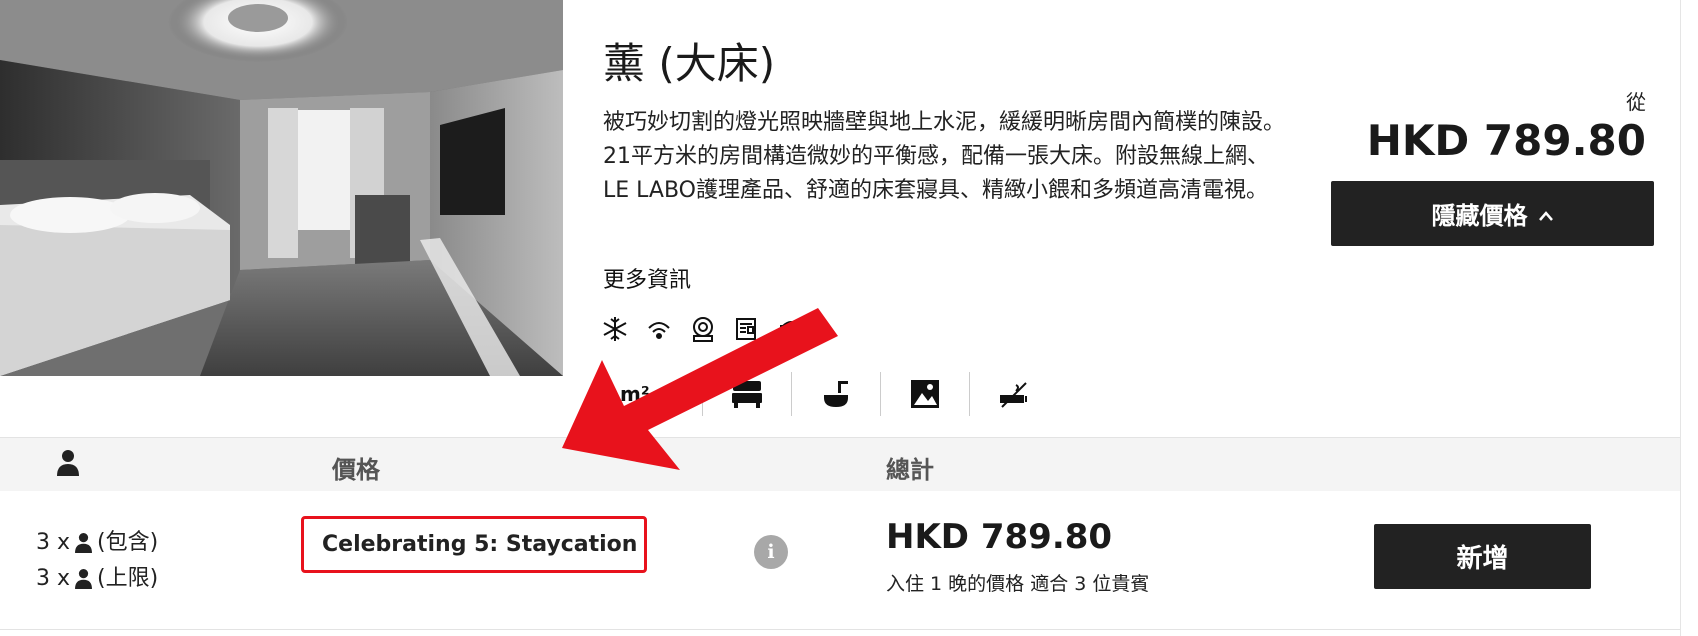 This screenshot has height=636, width=1698. What do you see at coordinates (128, 578) in the screenshot?
I see `guests-max-label: (上限)` at bounding box center [128, 578].